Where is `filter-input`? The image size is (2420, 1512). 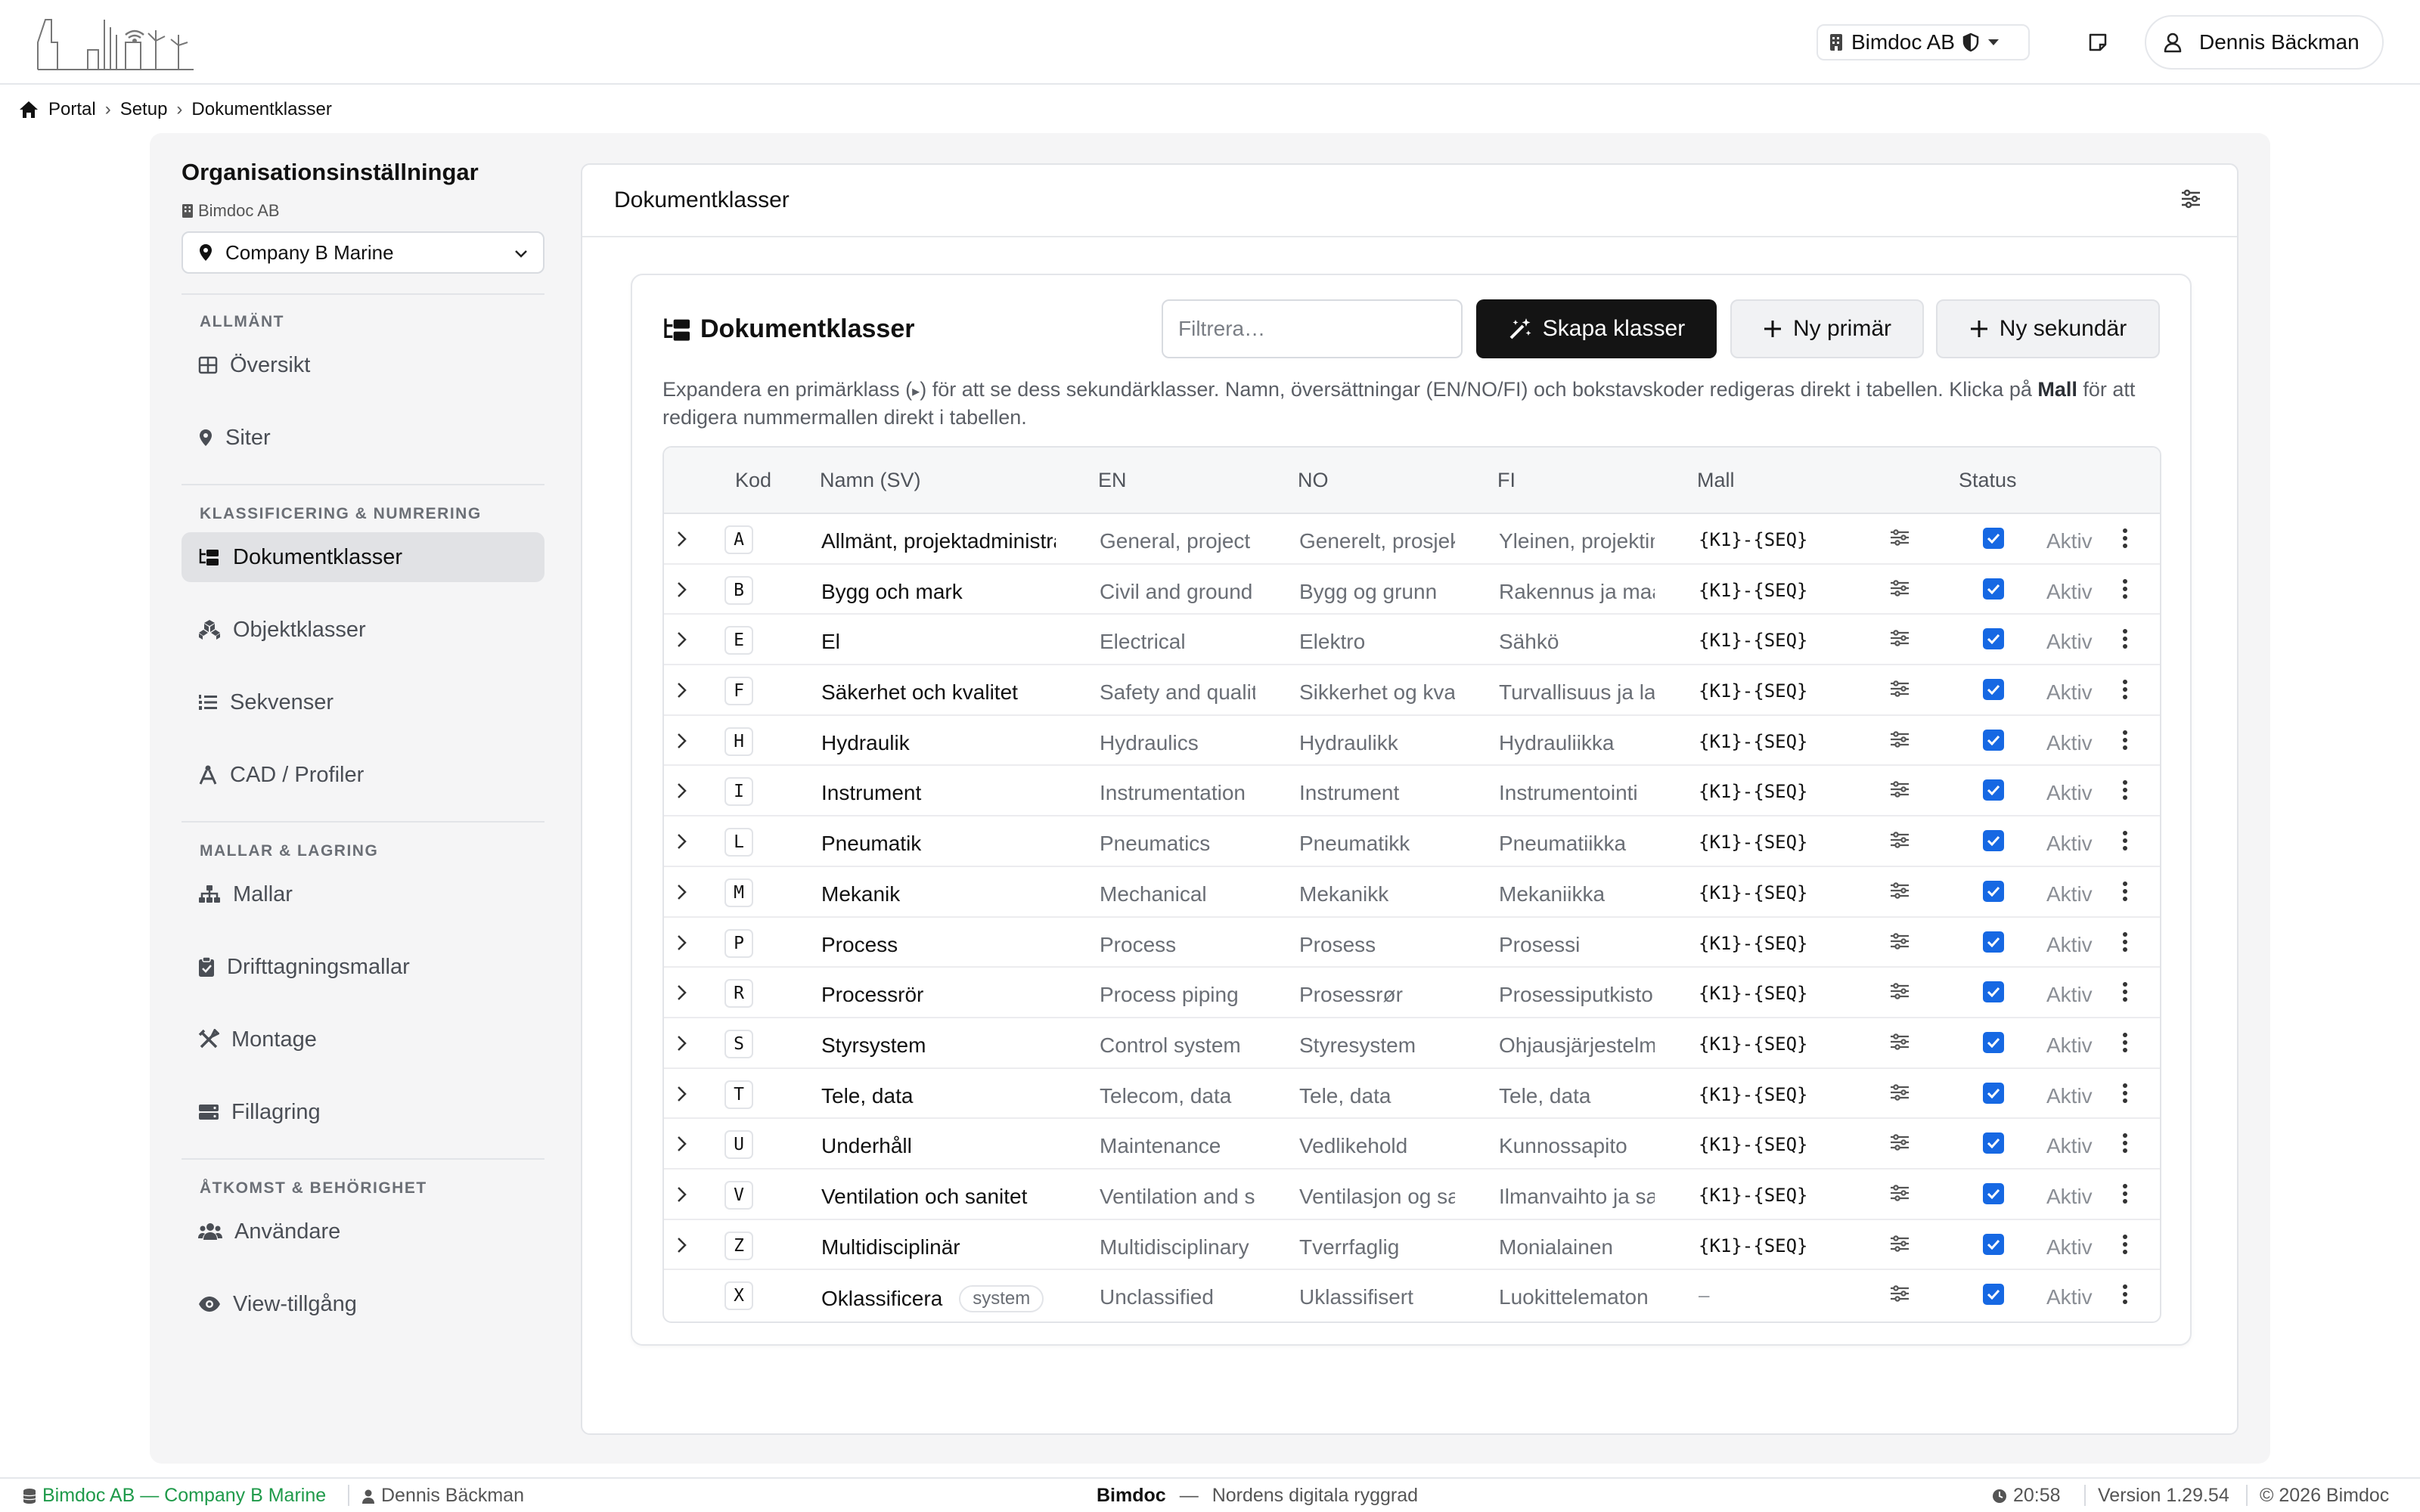 filter-input is located at coordinates (1312, 328).